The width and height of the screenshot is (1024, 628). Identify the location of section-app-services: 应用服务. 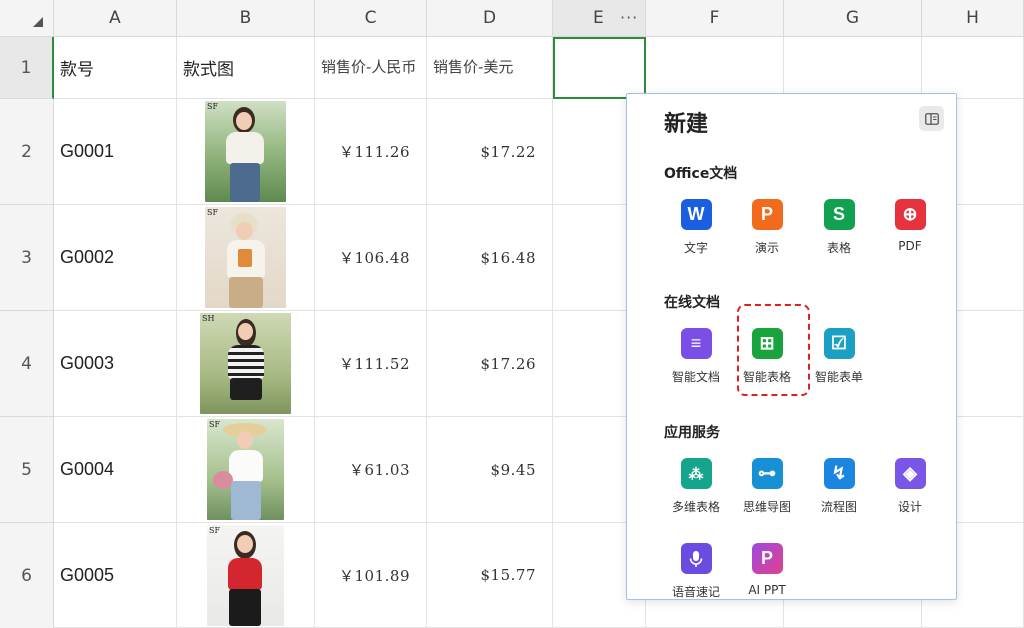
(692, 433).